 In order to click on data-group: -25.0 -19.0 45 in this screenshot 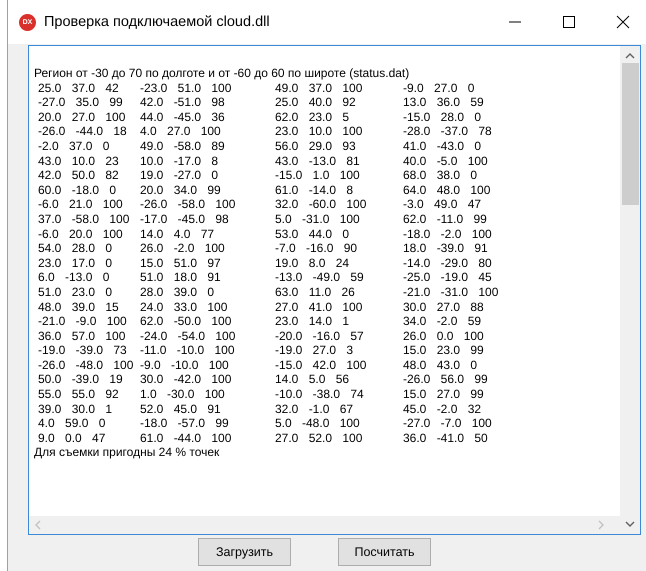, I will do `click(469, 277)`.